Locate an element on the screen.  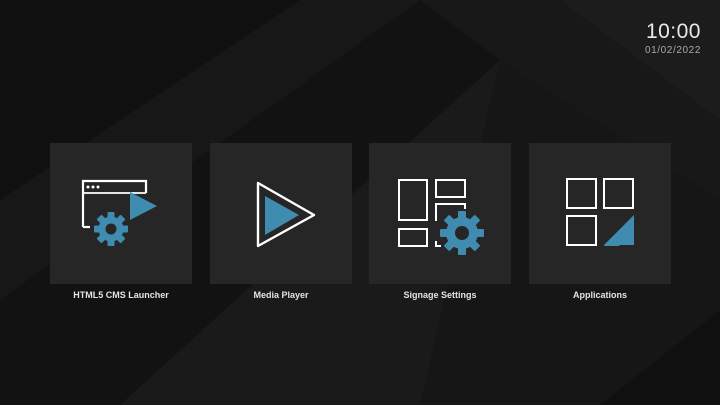
tile-label: Media Player is located at coordinates (281, 295).